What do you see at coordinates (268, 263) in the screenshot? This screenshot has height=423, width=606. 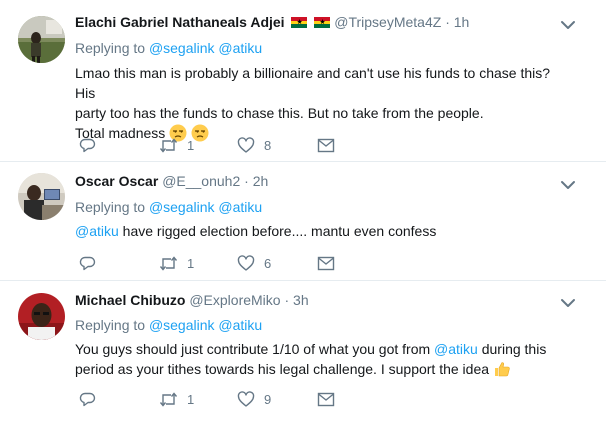 I see `like-count: 6` at bounding box center [268, 263].